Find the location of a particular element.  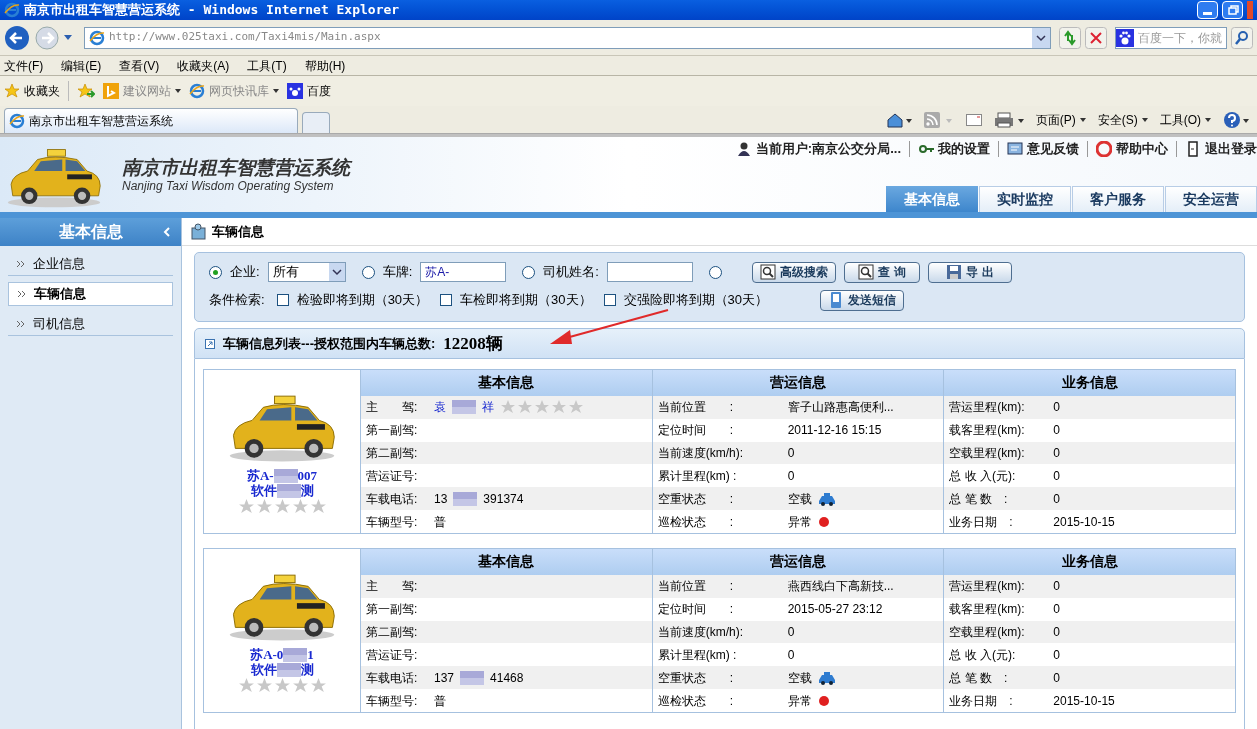

field-label: 第一副驾: is located at coordinates (392, 431).